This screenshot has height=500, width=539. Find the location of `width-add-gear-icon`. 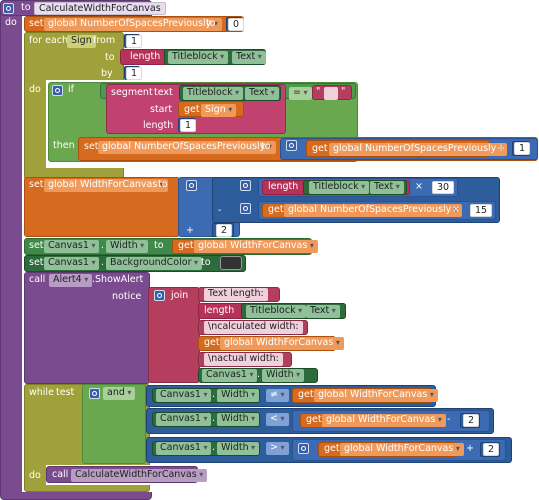

width-add-gear-icon is located at coordinates (191, 185).